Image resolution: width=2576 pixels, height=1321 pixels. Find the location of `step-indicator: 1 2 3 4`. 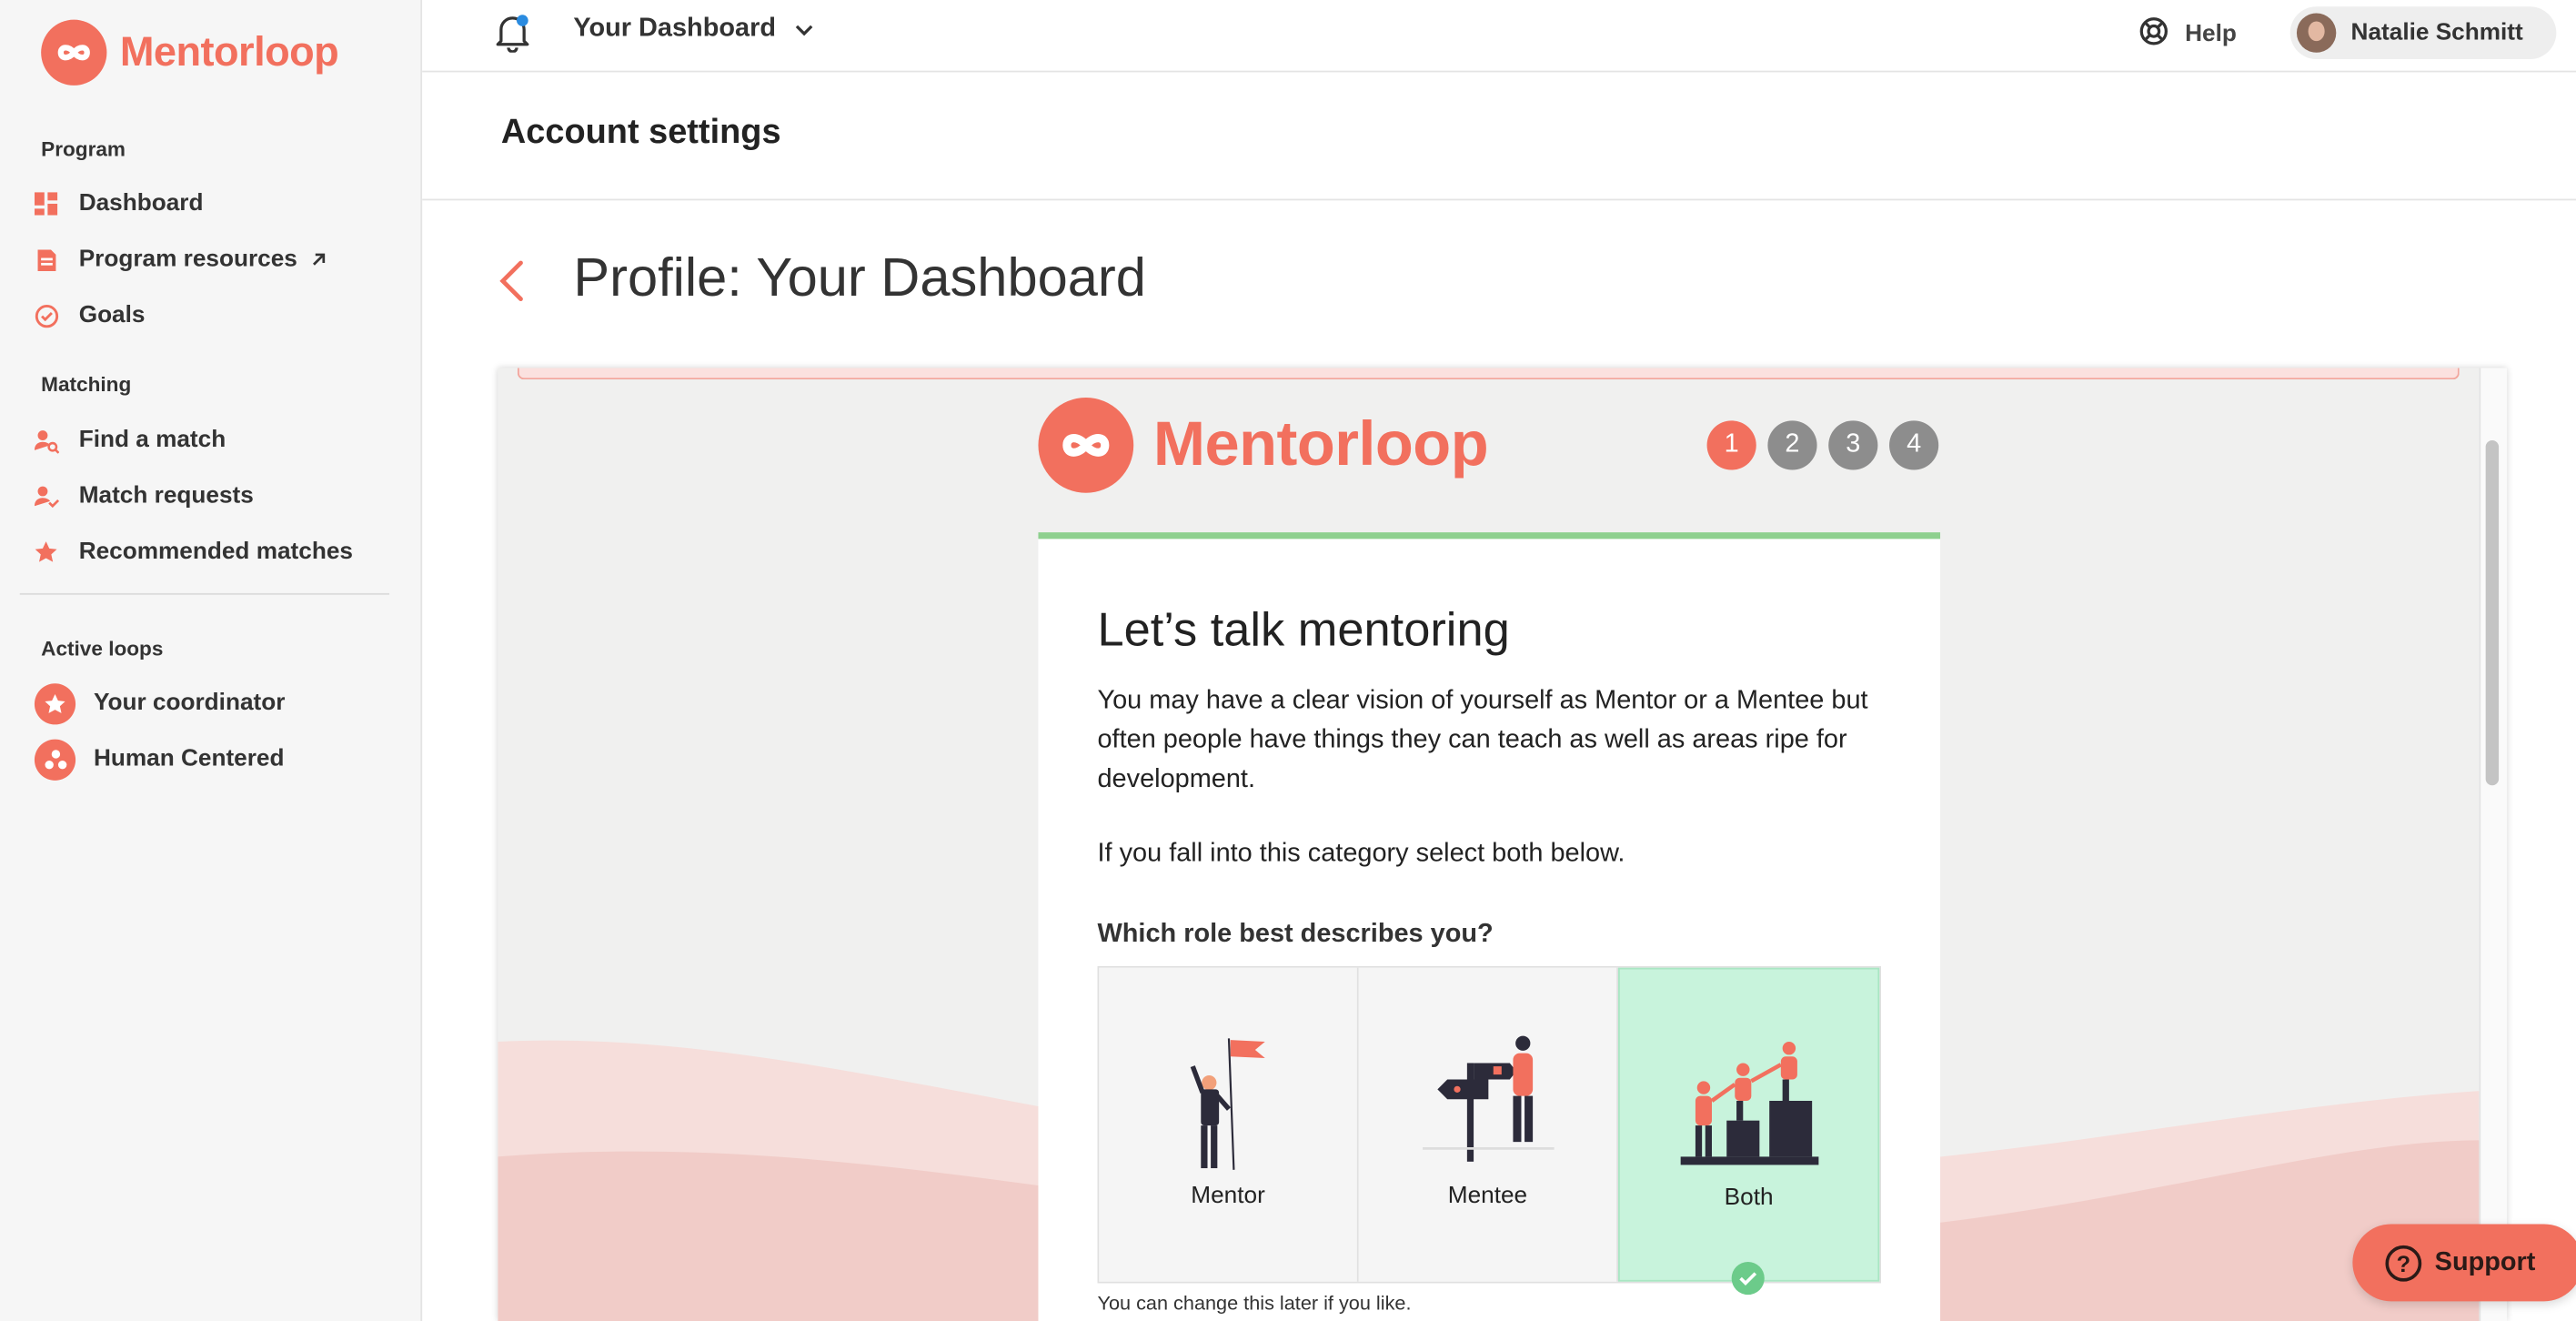

step-indicator: 1 2 3 4 is located at coordinates (1828, 445).